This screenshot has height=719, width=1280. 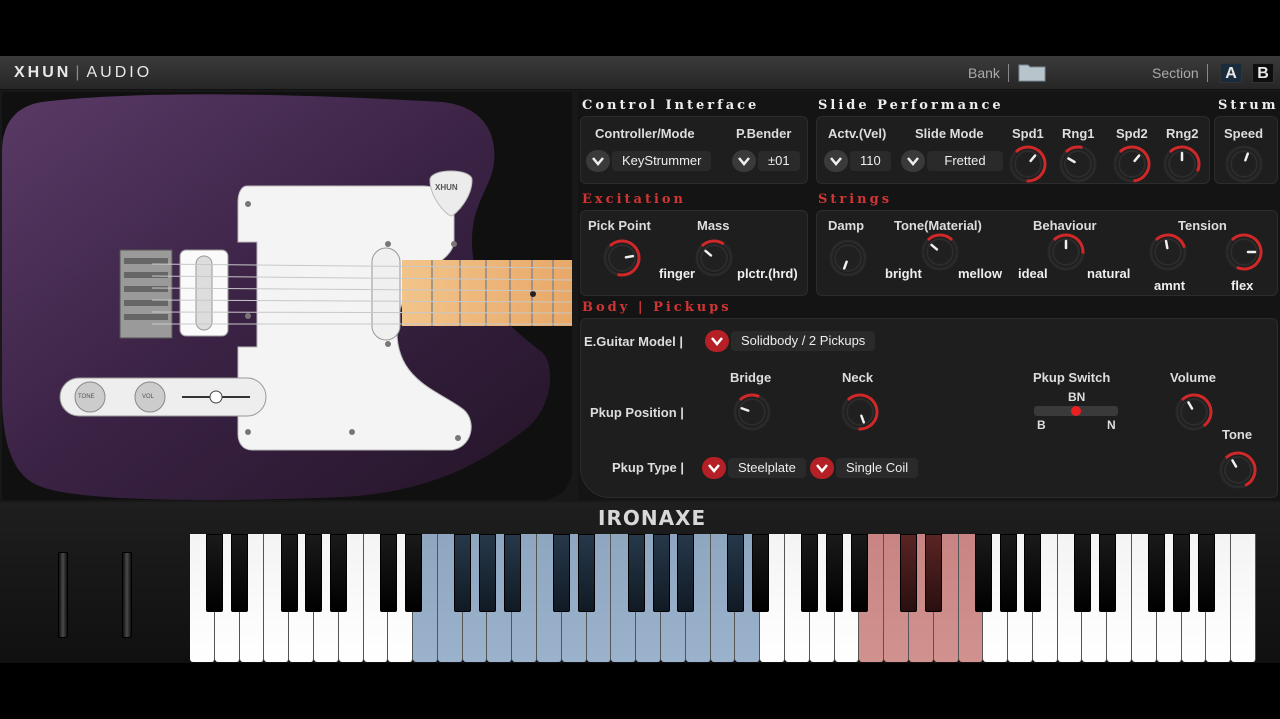 I want to click on controller-mode-value: KeyStrummer, so click(x=662, y=161).